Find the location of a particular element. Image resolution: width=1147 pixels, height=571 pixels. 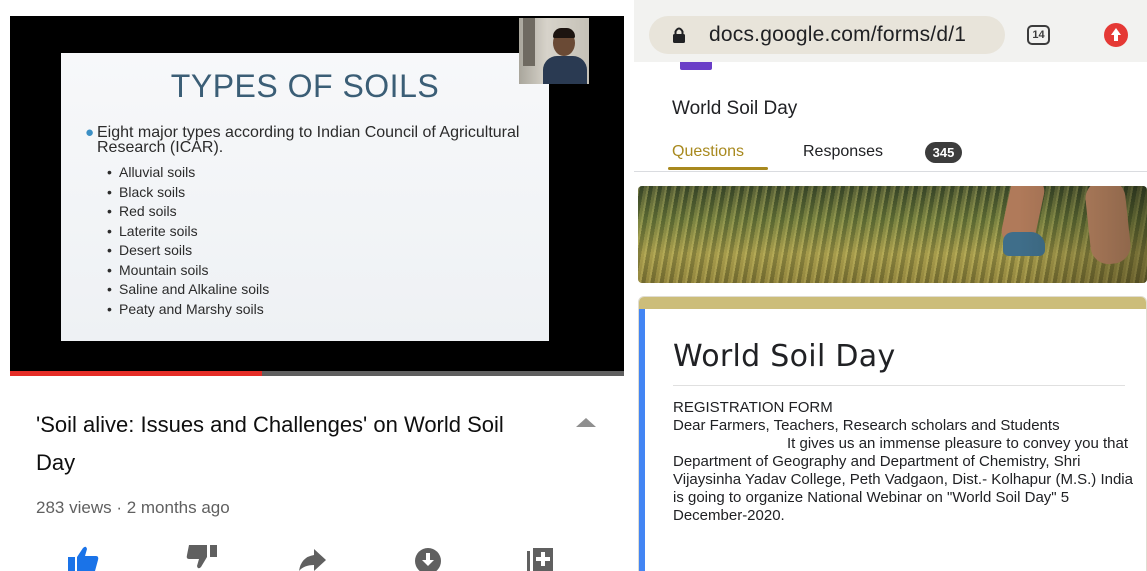

dislike-icon is located at coordinates (201, 557).